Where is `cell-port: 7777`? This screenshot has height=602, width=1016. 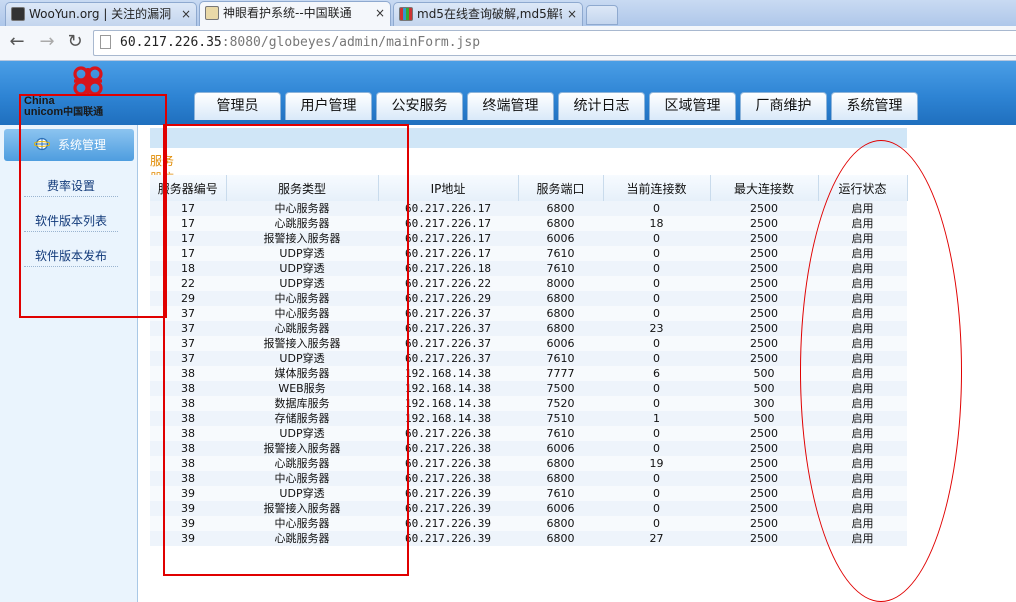
cell-port: 7777 is located at coordinates (560, 373).